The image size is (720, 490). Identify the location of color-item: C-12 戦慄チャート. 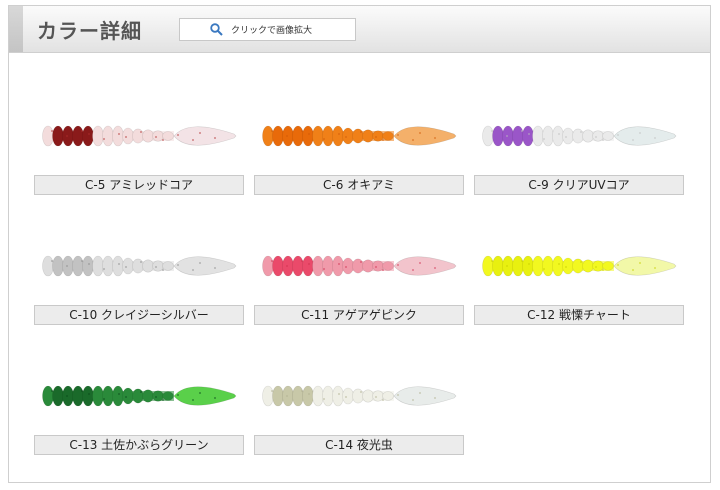
(579, 259).